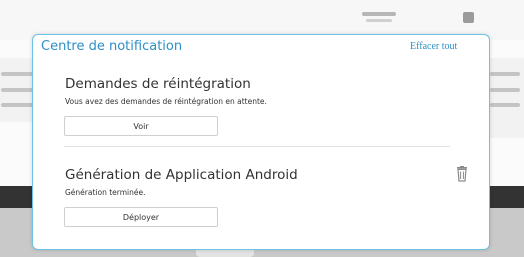 Image resolution: width=524 pixels, height=257 pixels. What do you see at coordinates (257, 146) in the screenshot?
I see `notification-divider` at bounding box center [257, 146].